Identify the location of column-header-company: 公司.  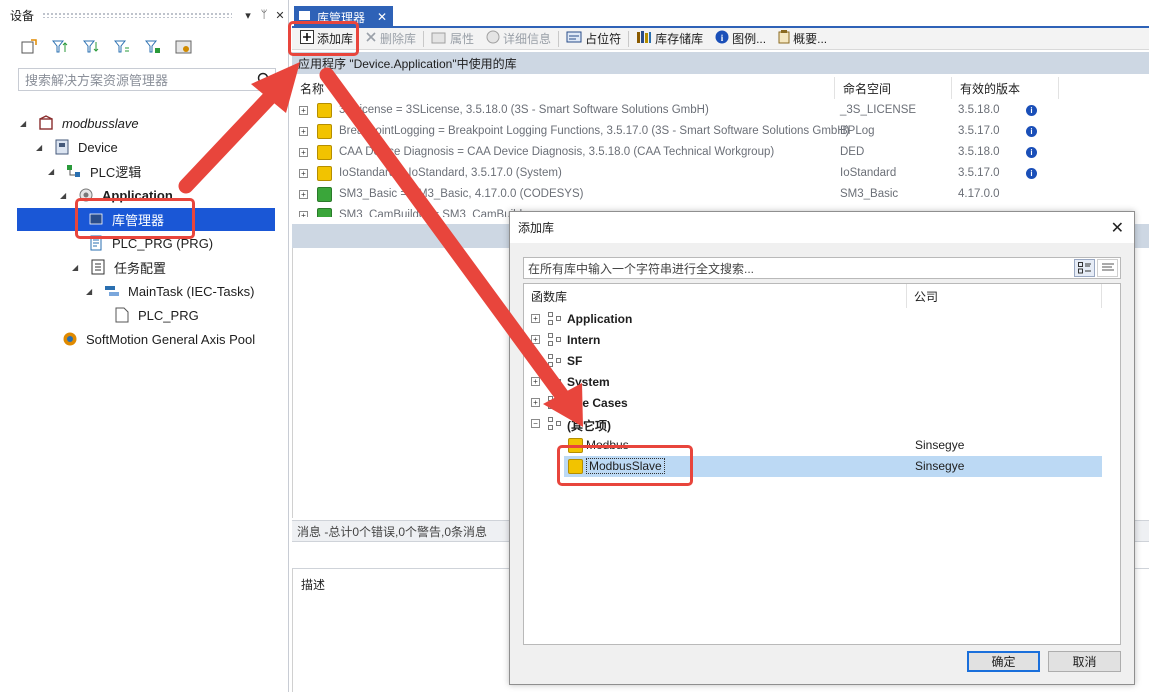
(1004, 296).